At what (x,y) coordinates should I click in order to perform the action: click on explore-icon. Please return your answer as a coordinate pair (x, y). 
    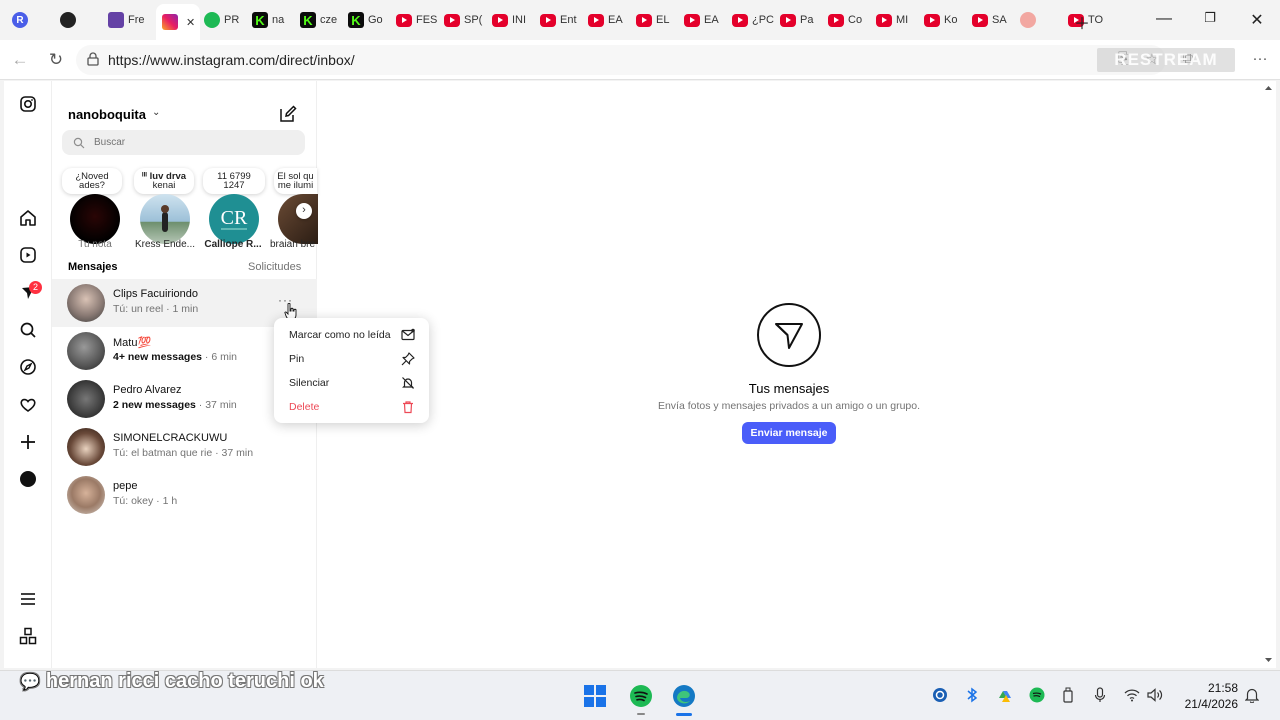
    Looking at the image, I should click on (28, 367).